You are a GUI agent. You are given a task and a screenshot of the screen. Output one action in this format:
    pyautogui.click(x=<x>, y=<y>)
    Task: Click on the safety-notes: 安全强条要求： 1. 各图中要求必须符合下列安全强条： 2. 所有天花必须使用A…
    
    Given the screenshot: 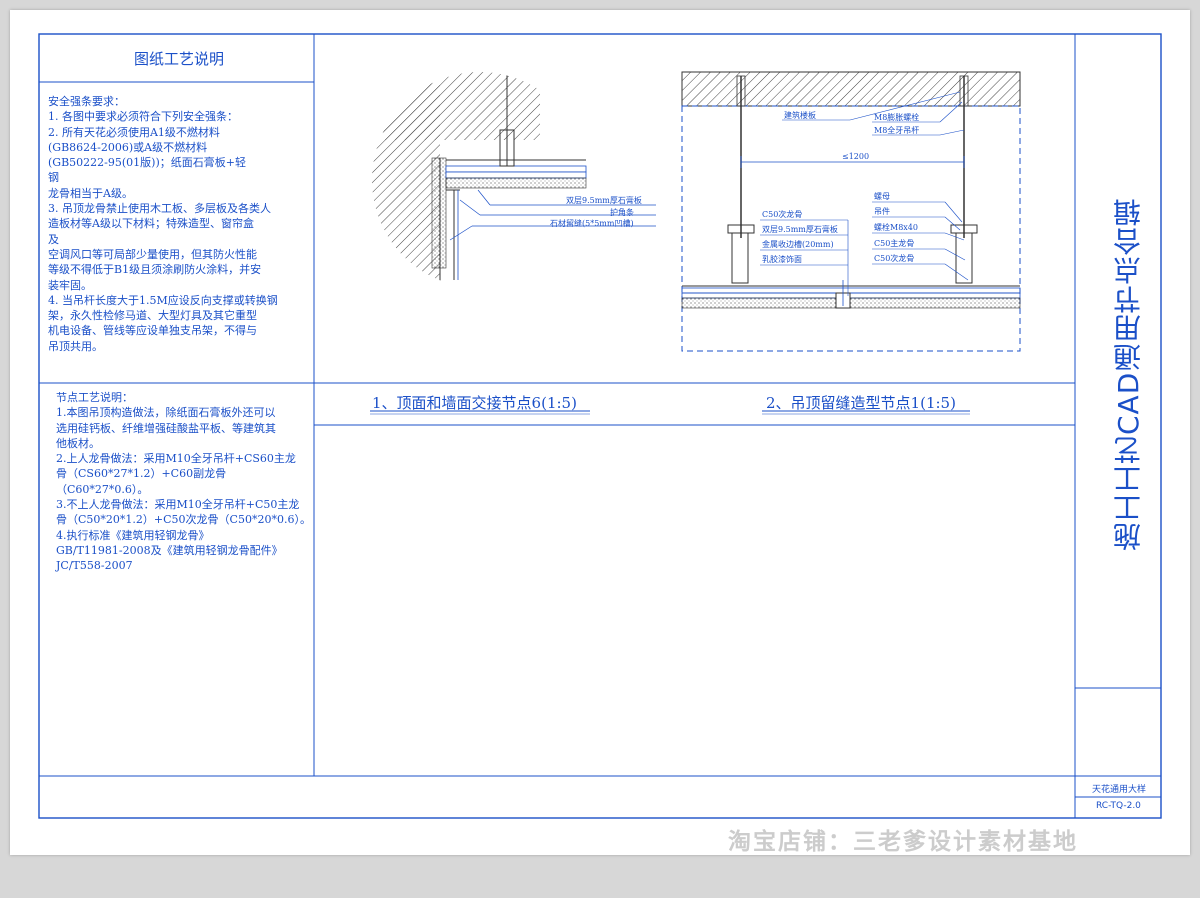 What is the action you would take?
    pyautogui.click(x=163, y=224)
    